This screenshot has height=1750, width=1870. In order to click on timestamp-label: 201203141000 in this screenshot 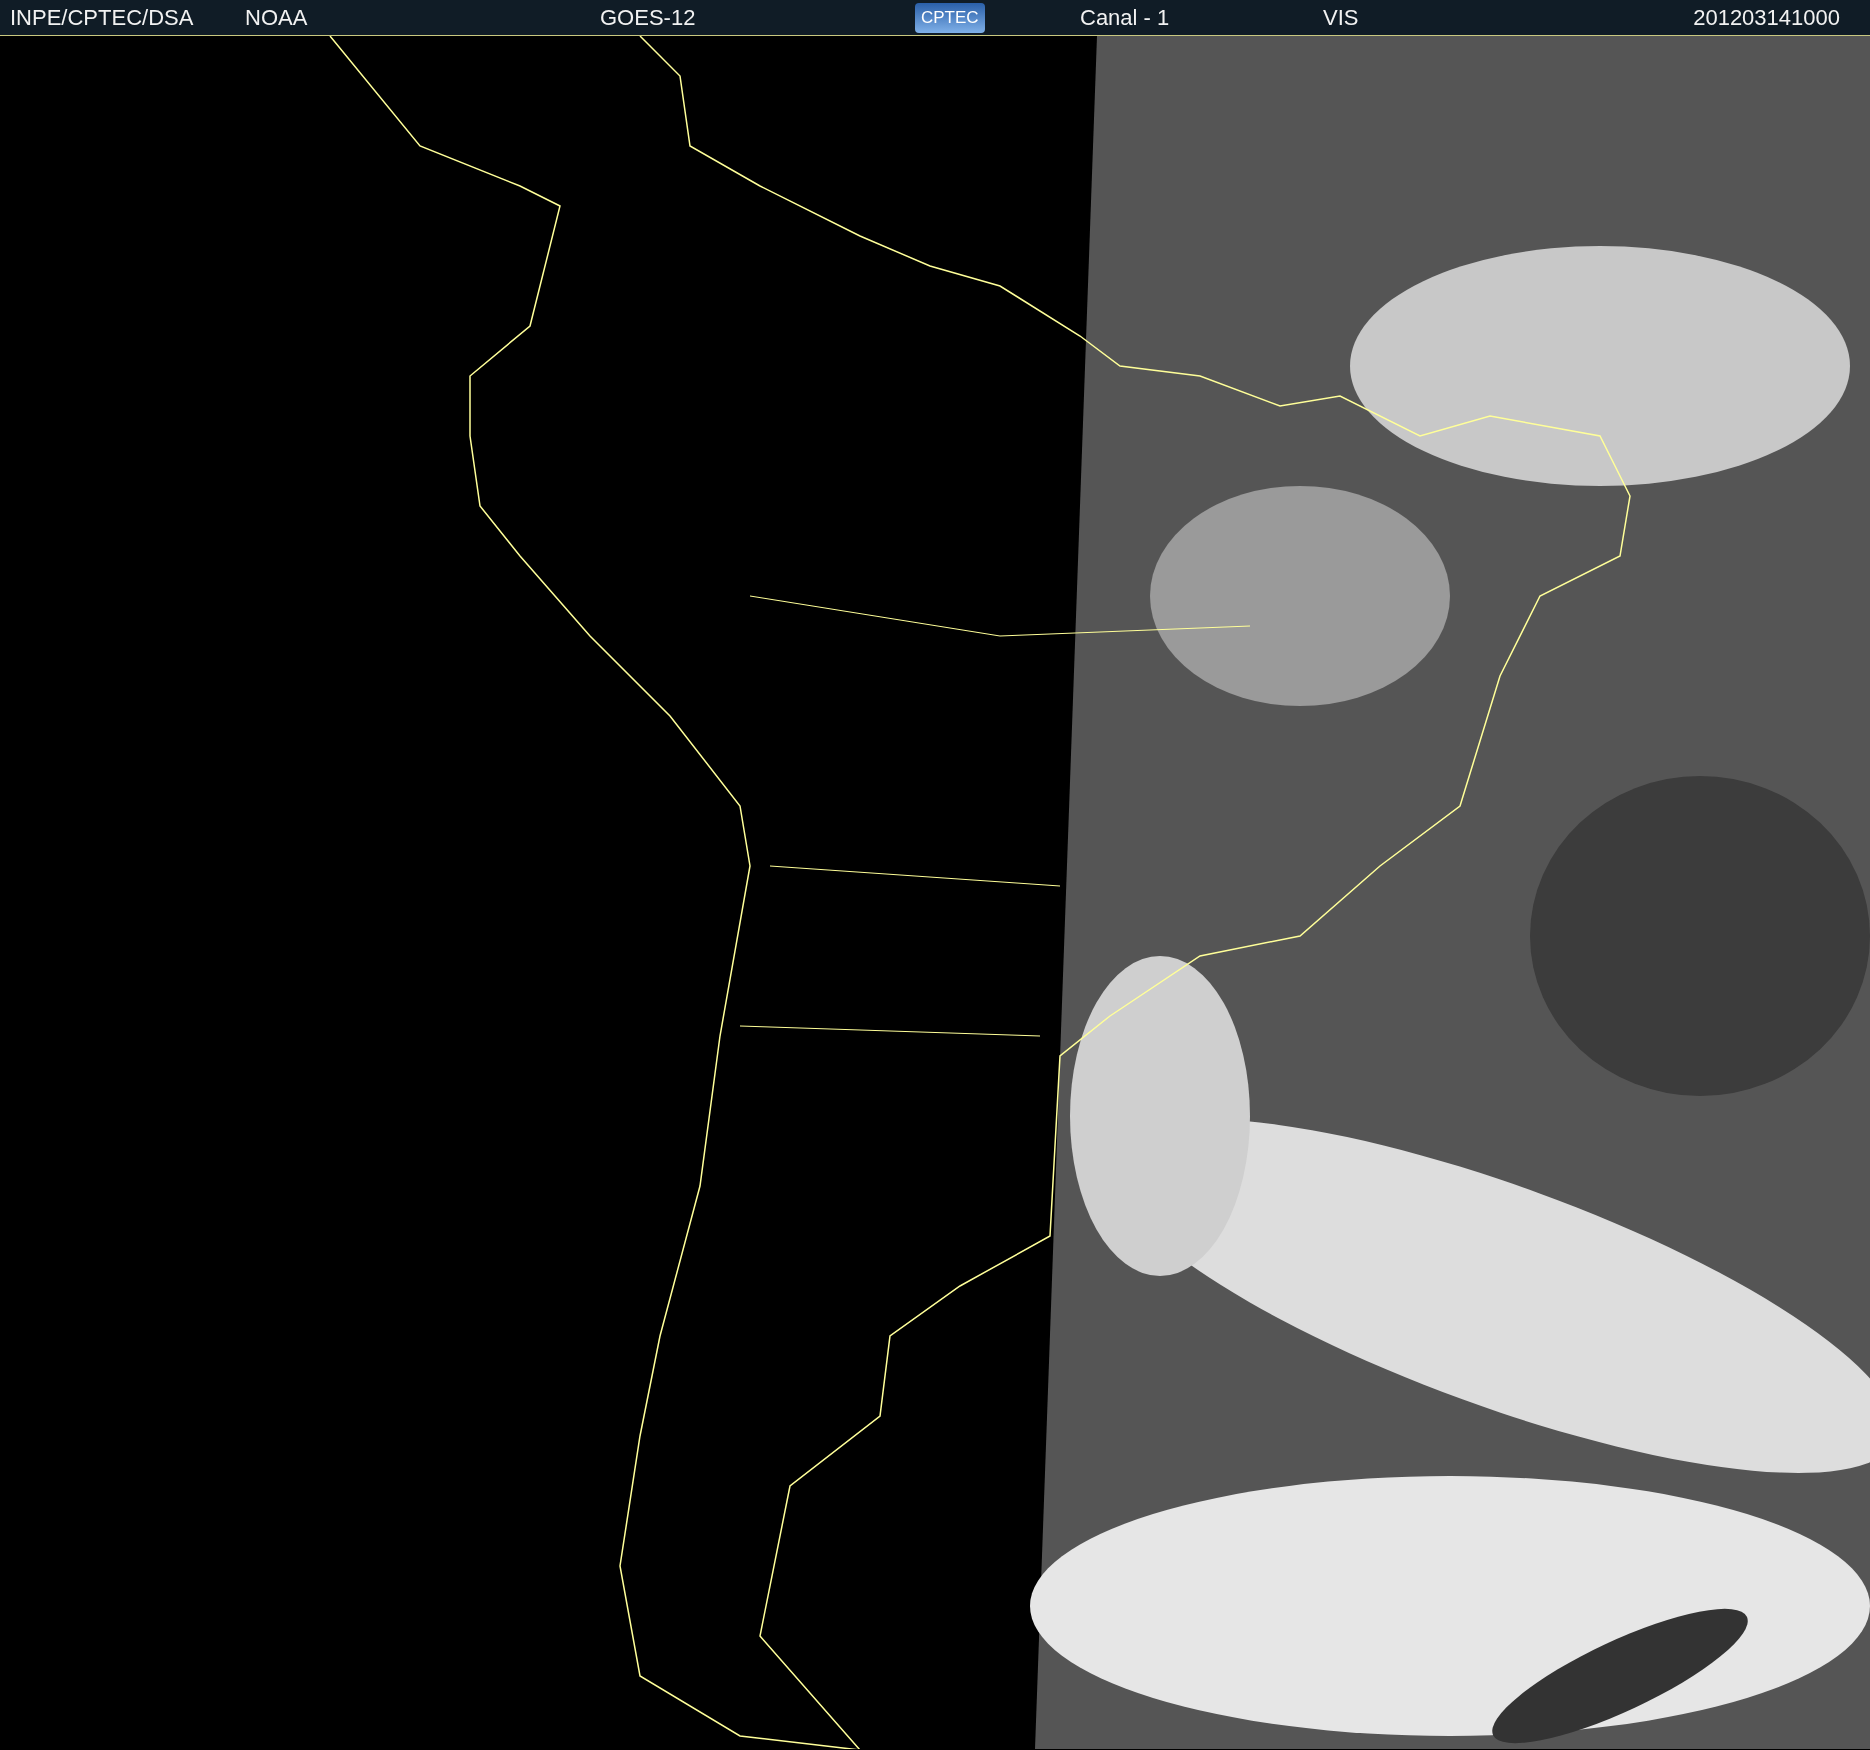, I will do `click(1766, 17)`.